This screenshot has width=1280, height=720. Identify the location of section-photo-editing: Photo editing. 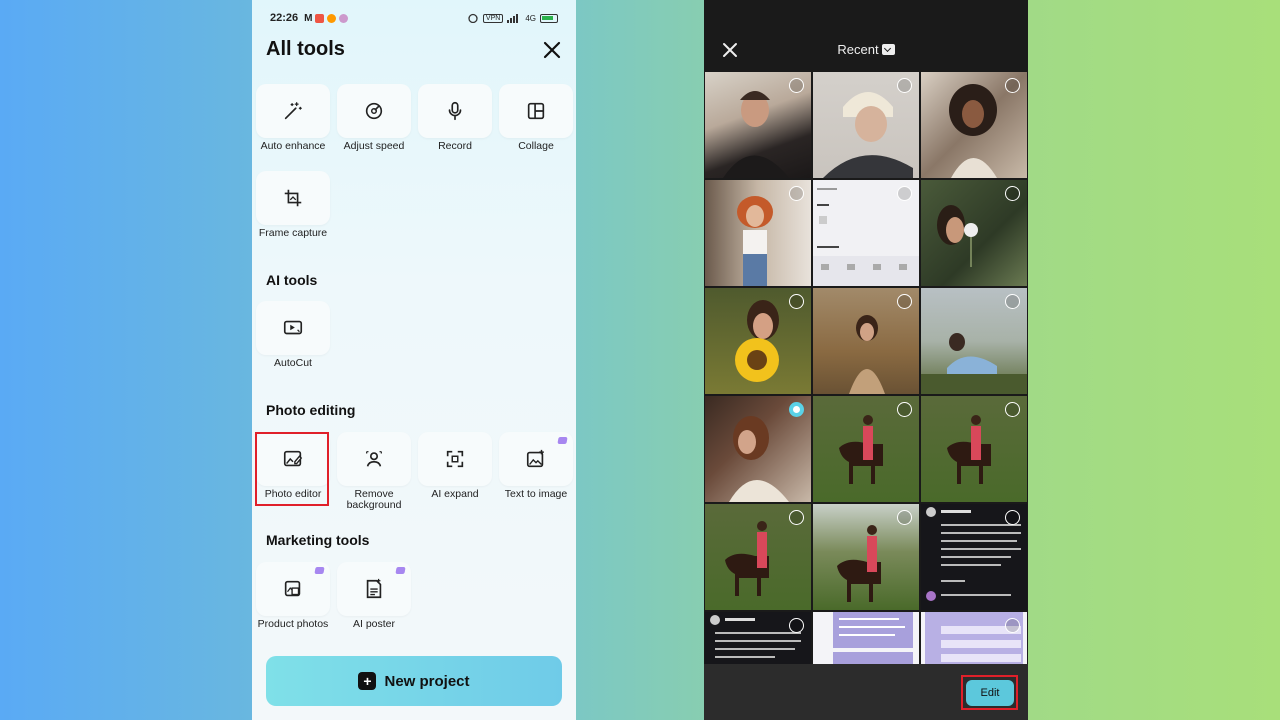
(311, 410).